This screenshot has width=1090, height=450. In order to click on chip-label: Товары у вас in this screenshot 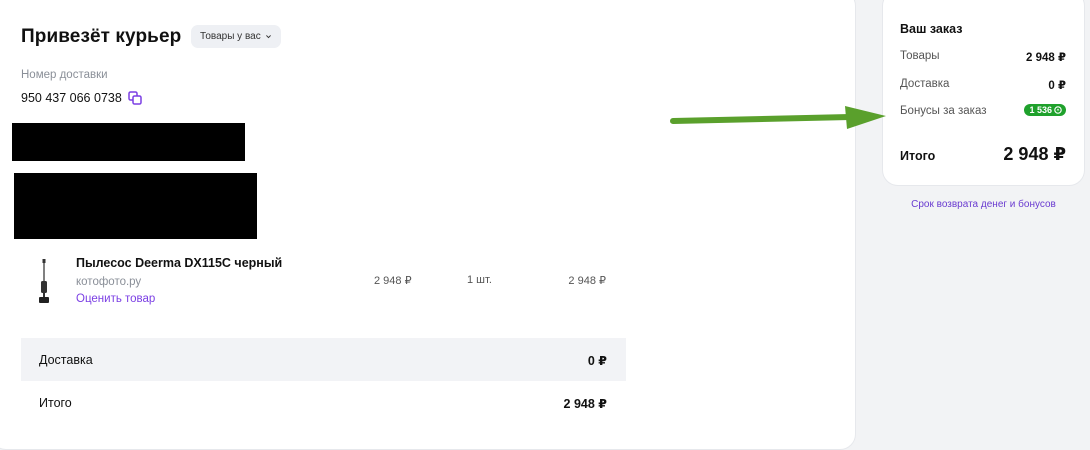, I will do `click(230, 36)`.